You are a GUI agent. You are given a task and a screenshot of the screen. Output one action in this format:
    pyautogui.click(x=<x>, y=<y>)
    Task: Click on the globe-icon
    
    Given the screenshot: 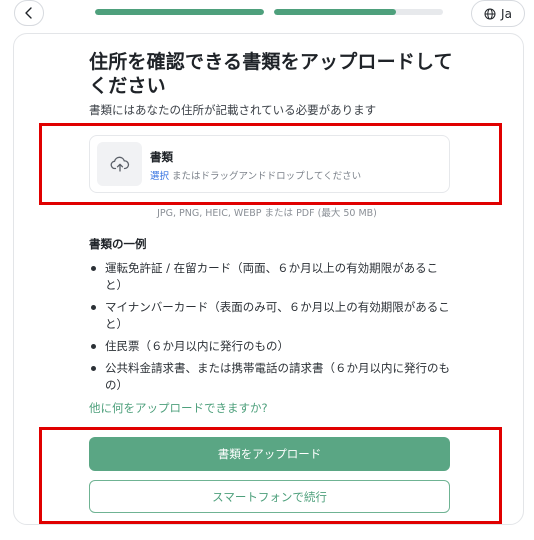 What is the action you would take?
    pyautogui.click(x=490, y=13)
    